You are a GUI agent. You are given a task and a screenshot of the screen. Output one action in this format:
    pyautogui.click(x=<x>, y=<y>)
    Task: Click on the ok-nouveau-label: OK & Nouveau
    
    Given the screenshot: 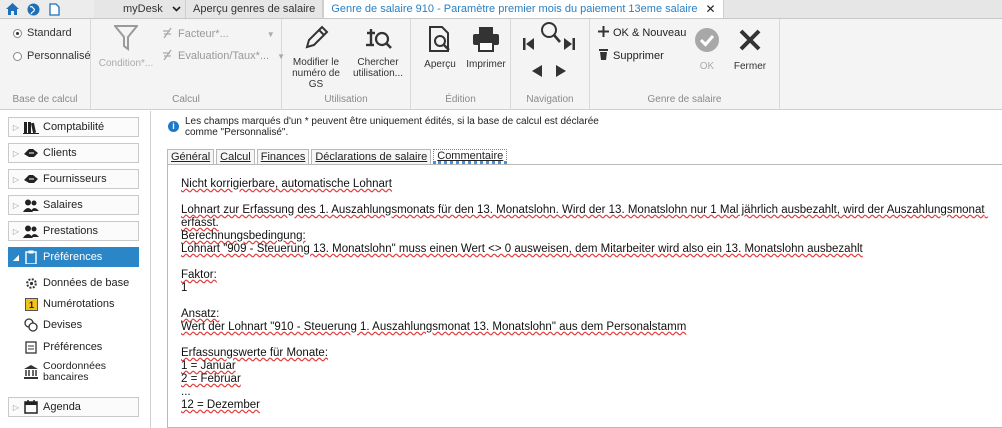 What is the action you would take?
    pyautogui.click(x=650, y=33)
    